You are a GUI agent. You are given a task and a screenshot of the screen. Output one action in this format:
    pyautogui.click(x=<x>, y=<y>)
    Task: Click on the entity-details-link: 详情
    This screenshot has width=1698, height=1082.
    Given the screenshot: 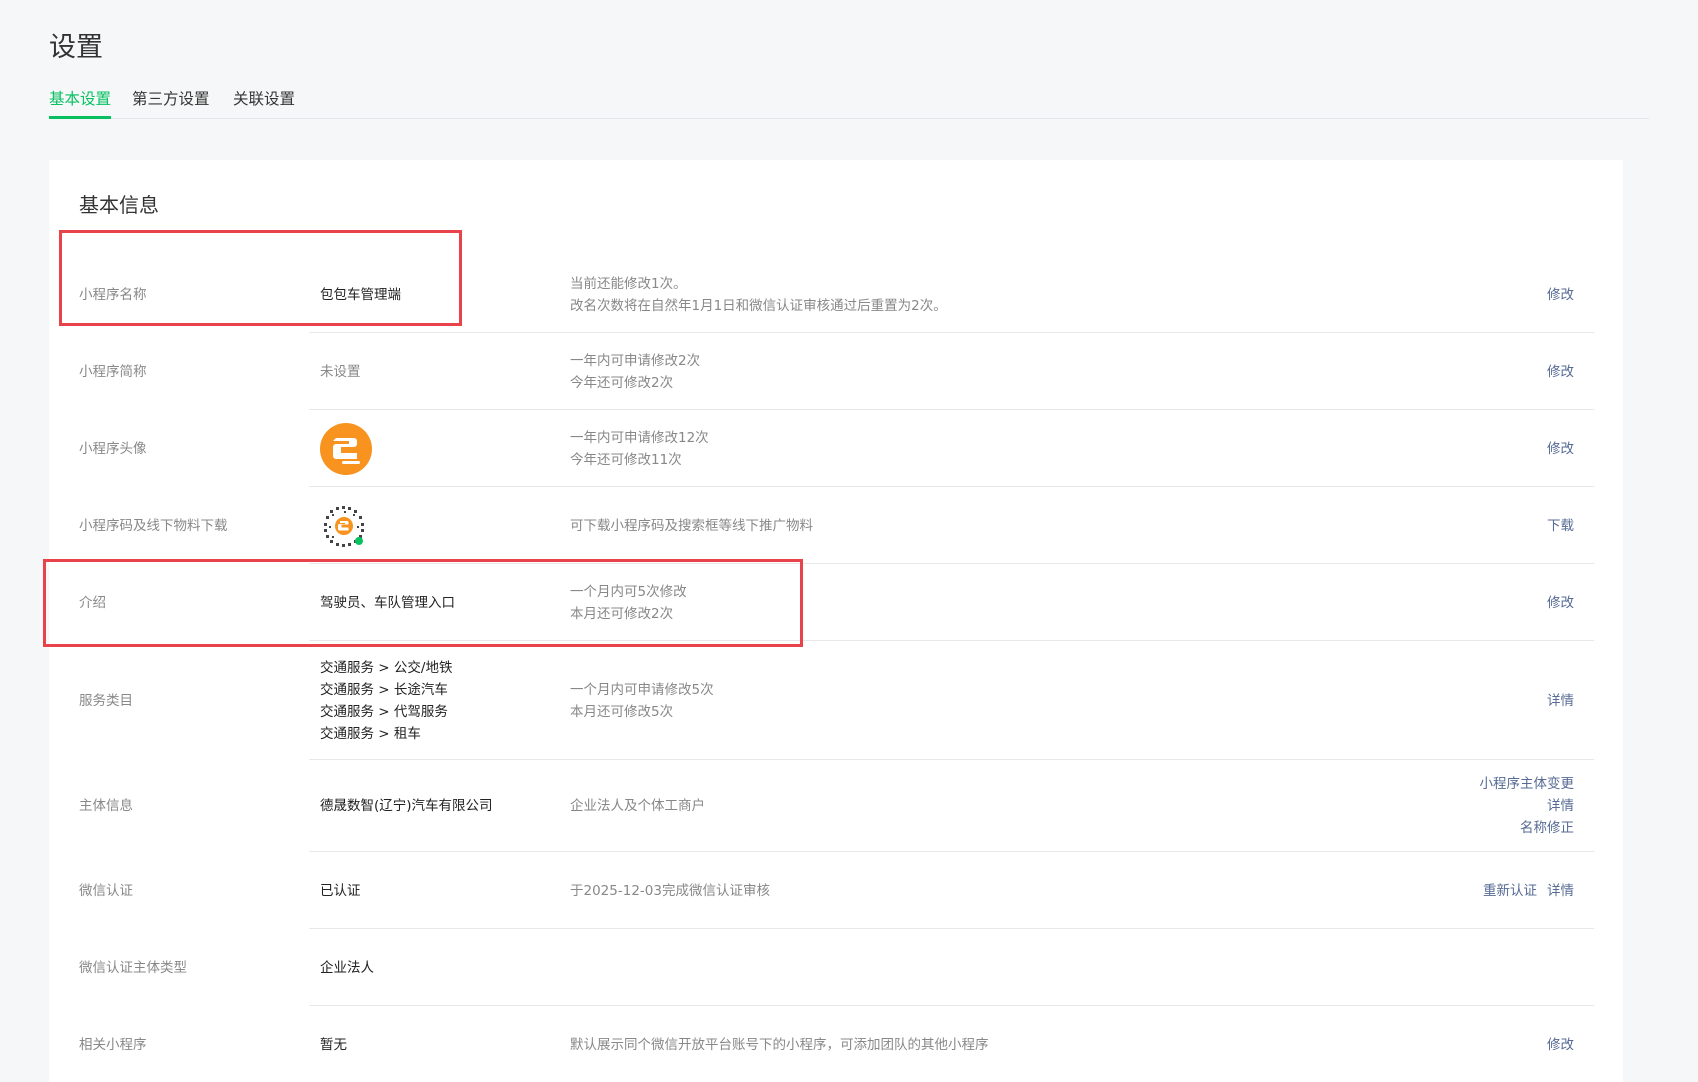 What is the action you would take?
    pyautogui.click(x=1527, y=806)
    